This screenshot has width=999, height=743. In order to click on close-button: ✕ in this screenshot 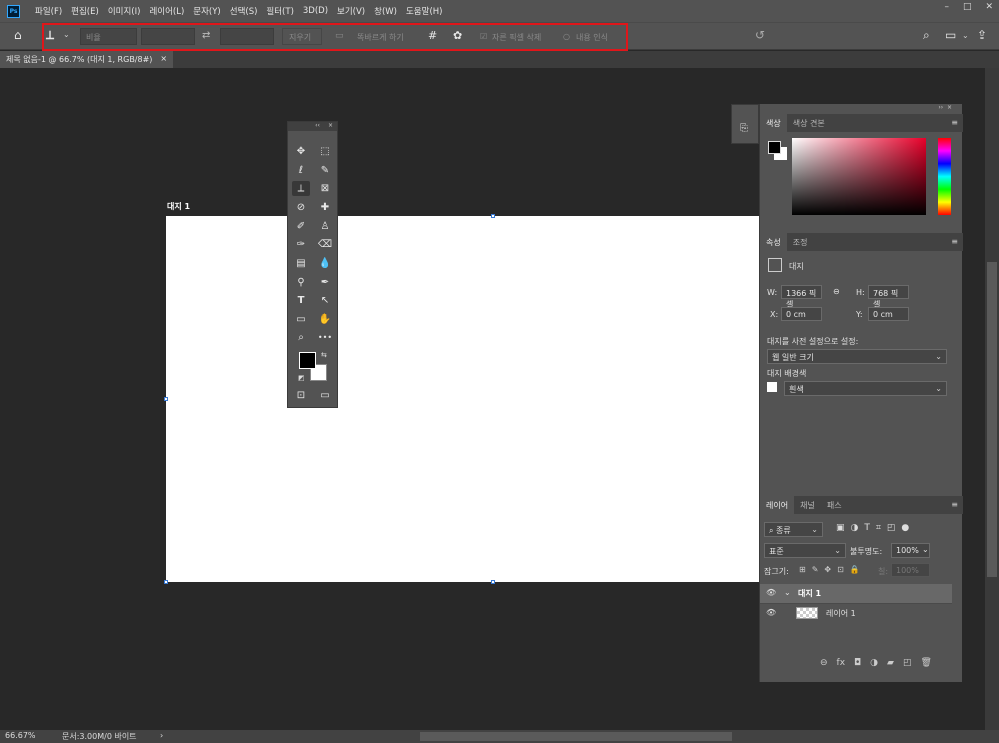, I will do `click(989, 7)`.